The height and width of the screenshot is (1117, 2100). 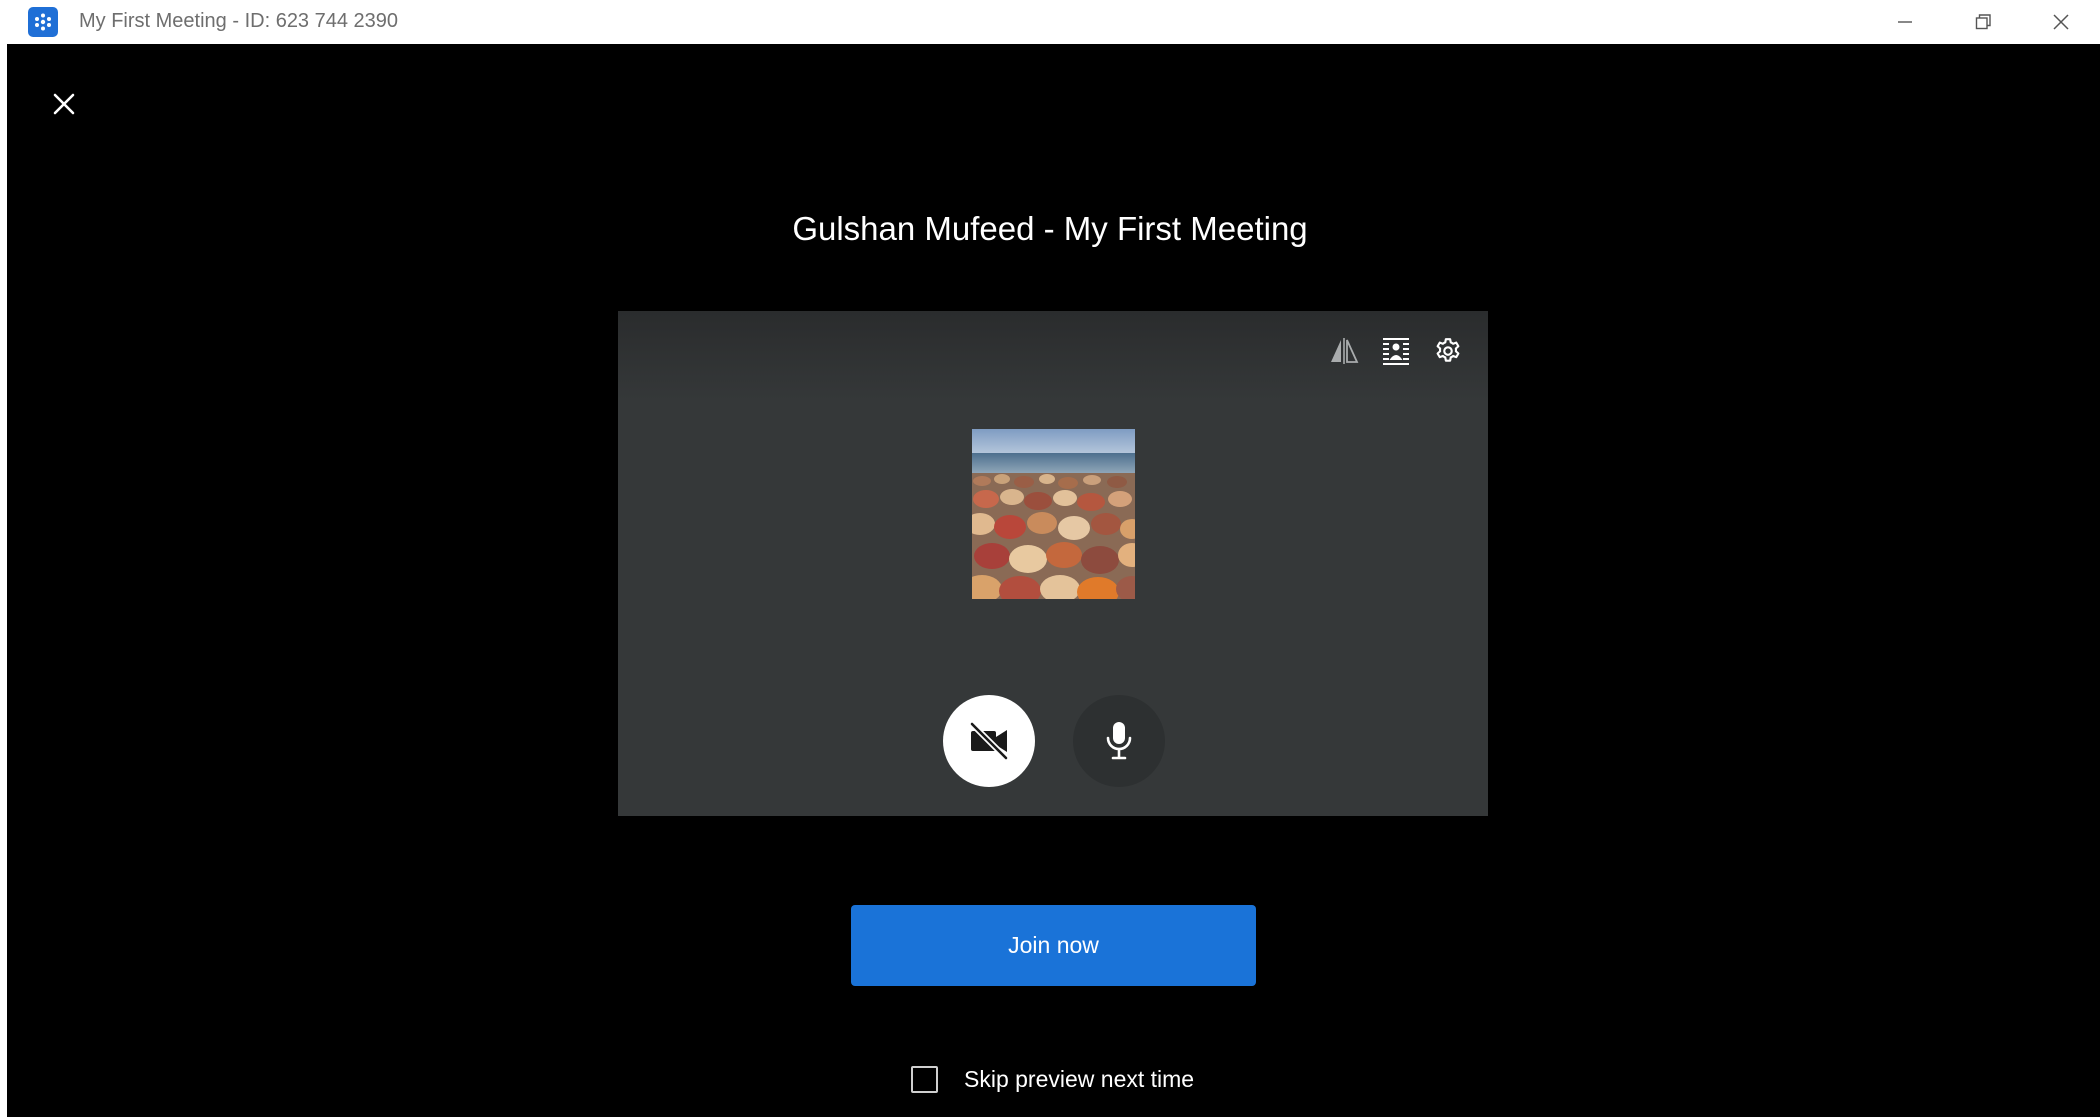 I want to click on mirror-video-icon, so click(x=1345, y=351).